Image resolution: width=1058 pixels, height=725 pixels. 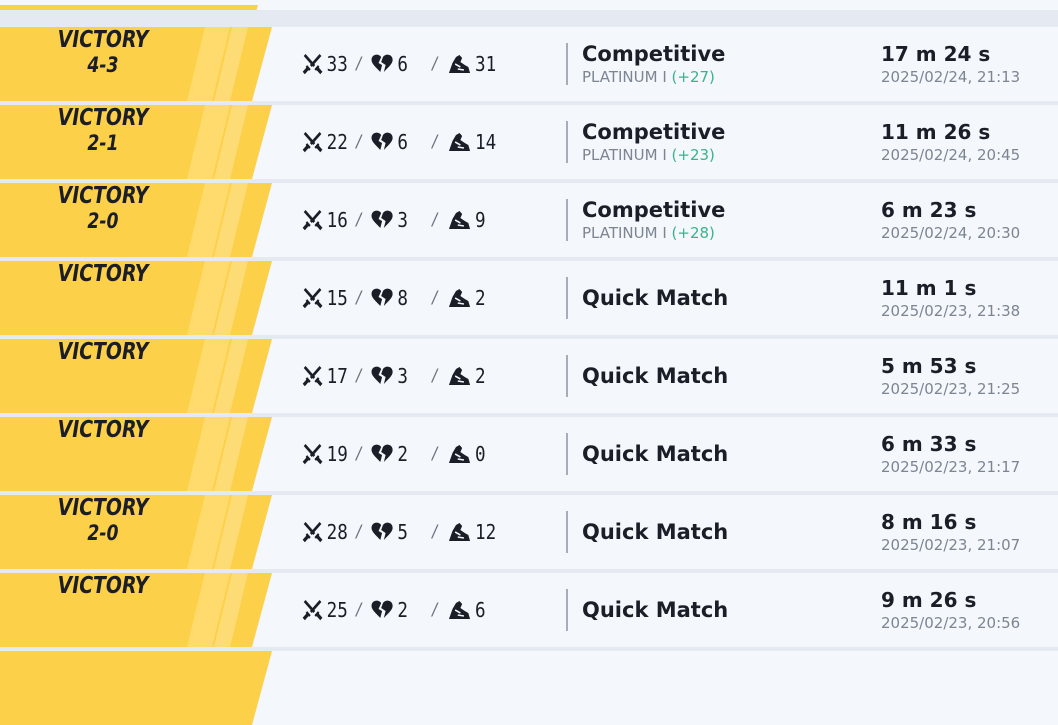 I want to click on match-date: 2025/02/23, 20:56, so click(x=951, y=623).